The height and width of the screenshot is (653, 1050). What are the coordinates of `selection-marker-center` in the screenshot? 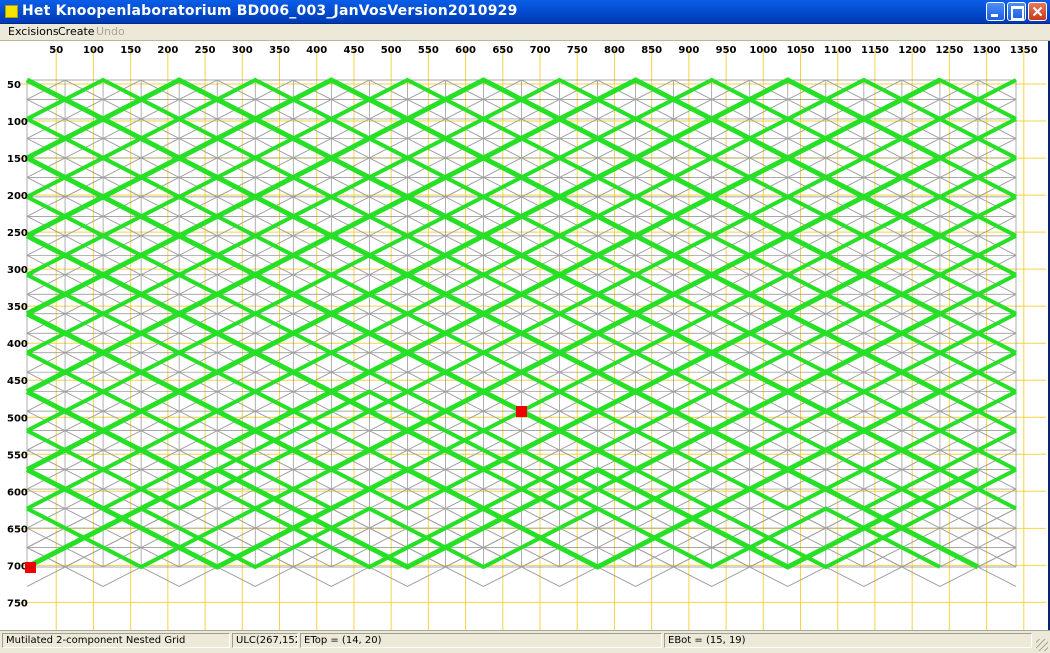 It's located at (521, 411).